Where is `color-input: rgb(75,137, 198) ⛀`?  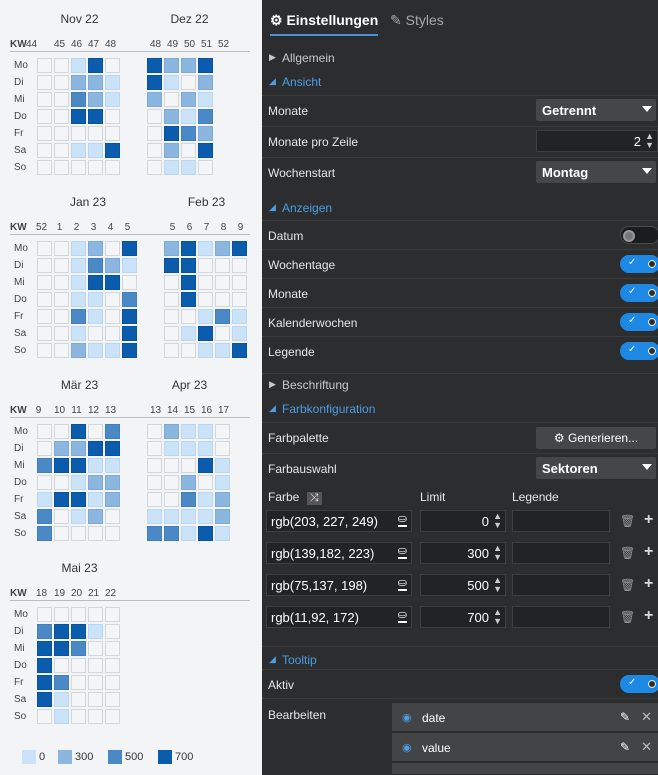 color-input: rgb(75,137, 198) ⛀ is located at coordinates (339, 585).